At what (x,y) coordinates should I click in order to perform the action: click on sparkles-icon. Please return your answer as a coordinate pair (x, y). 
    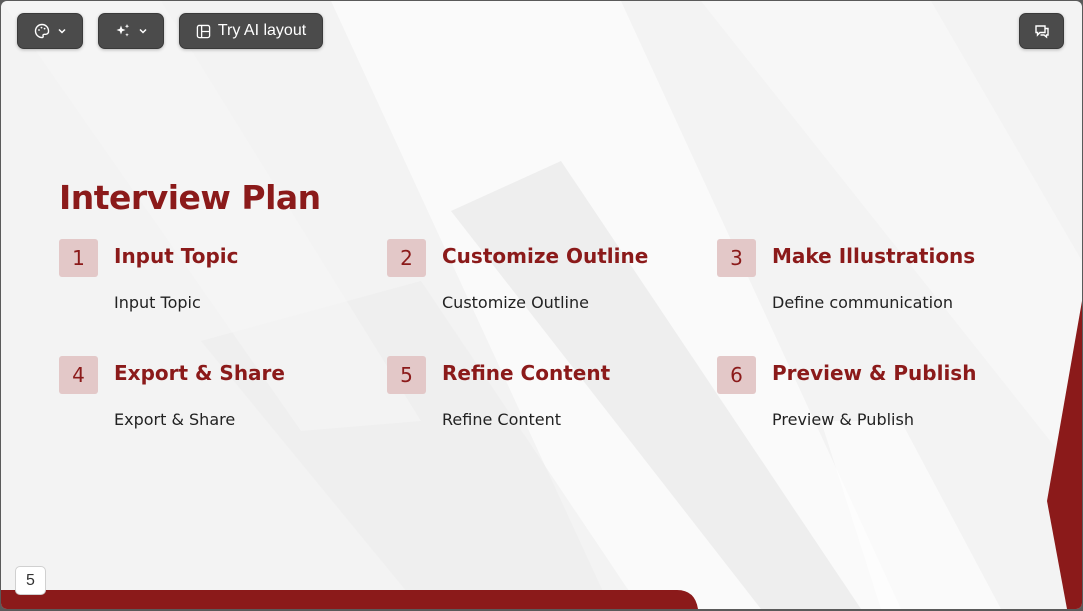
    Looking at the image, I should click on (122, 30).